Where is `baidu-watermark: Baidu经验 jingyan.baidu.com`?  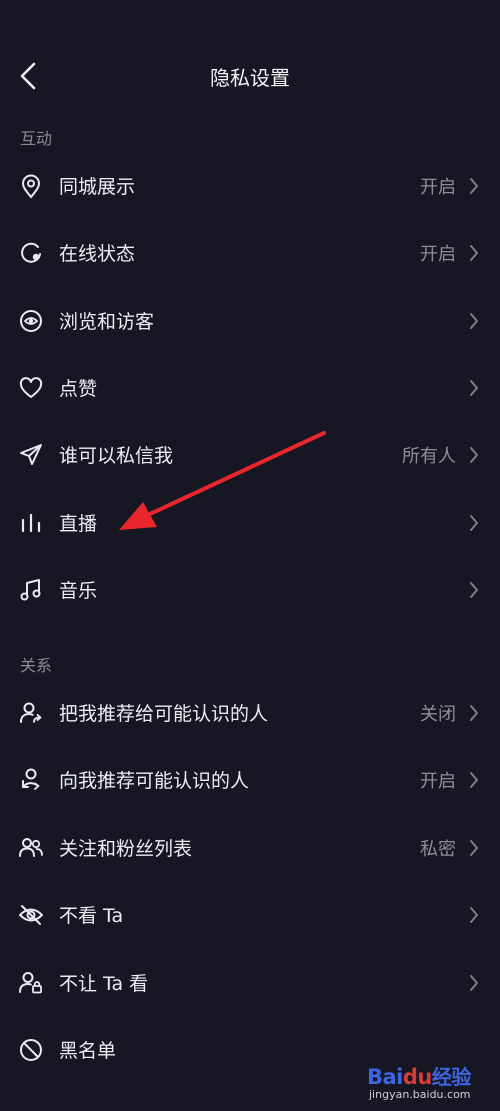 baidu-watermark: Baidu经验 jingyan.baidu.com is located at coordinates (424, 1084).